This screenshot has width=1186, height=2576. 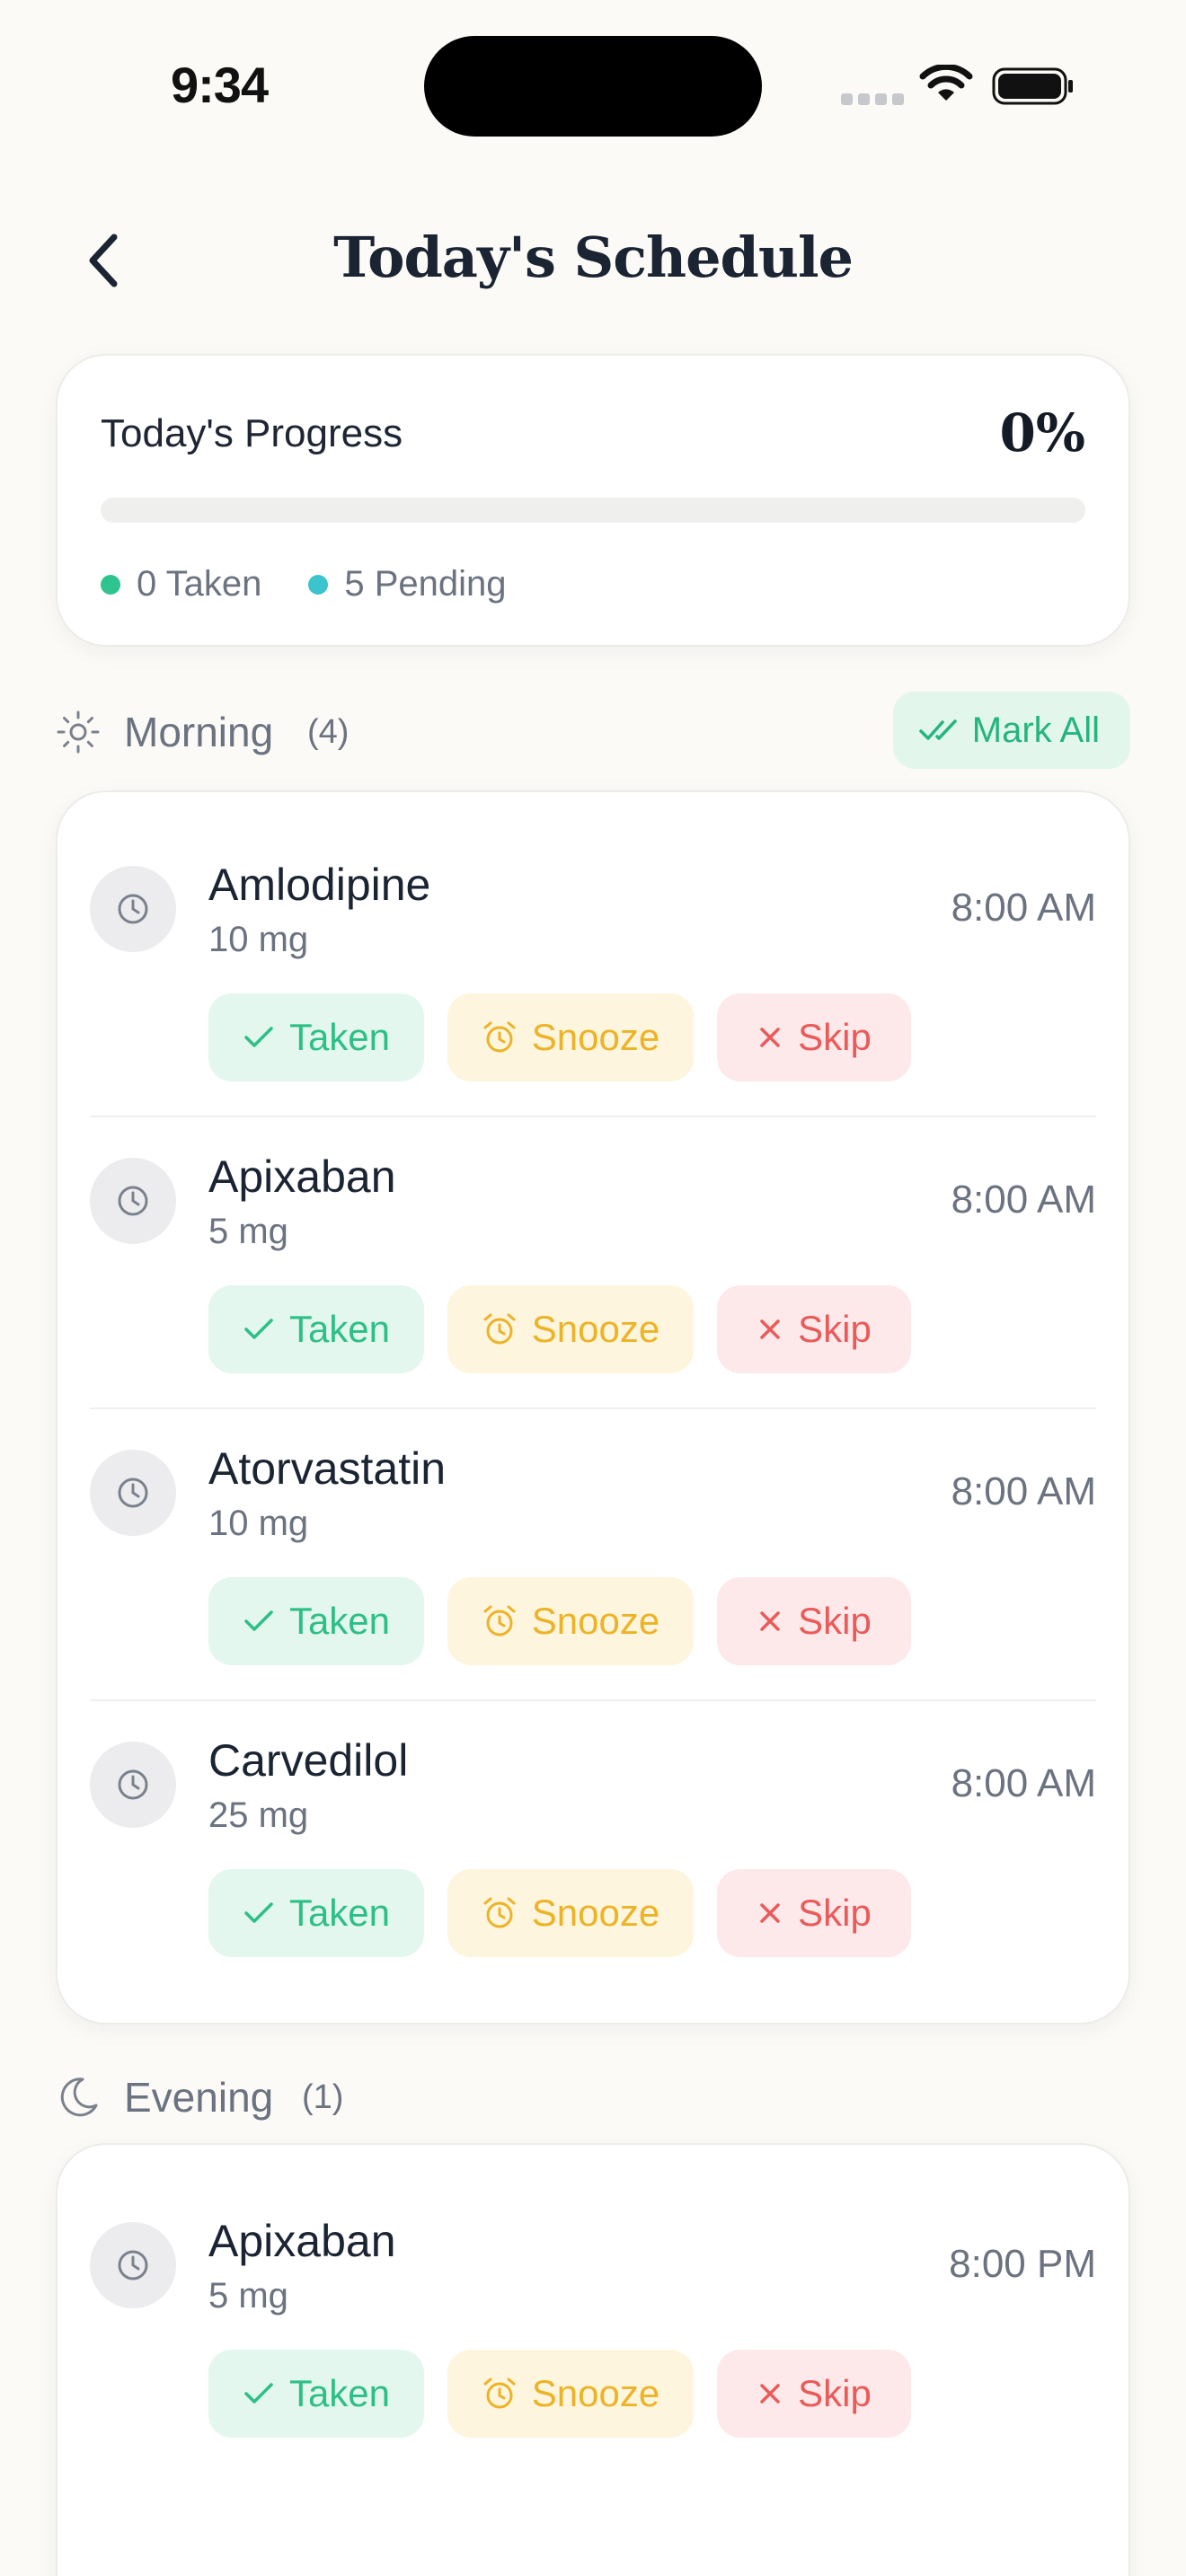 I want to click on wifi-icon, so click(x=946, y=83).